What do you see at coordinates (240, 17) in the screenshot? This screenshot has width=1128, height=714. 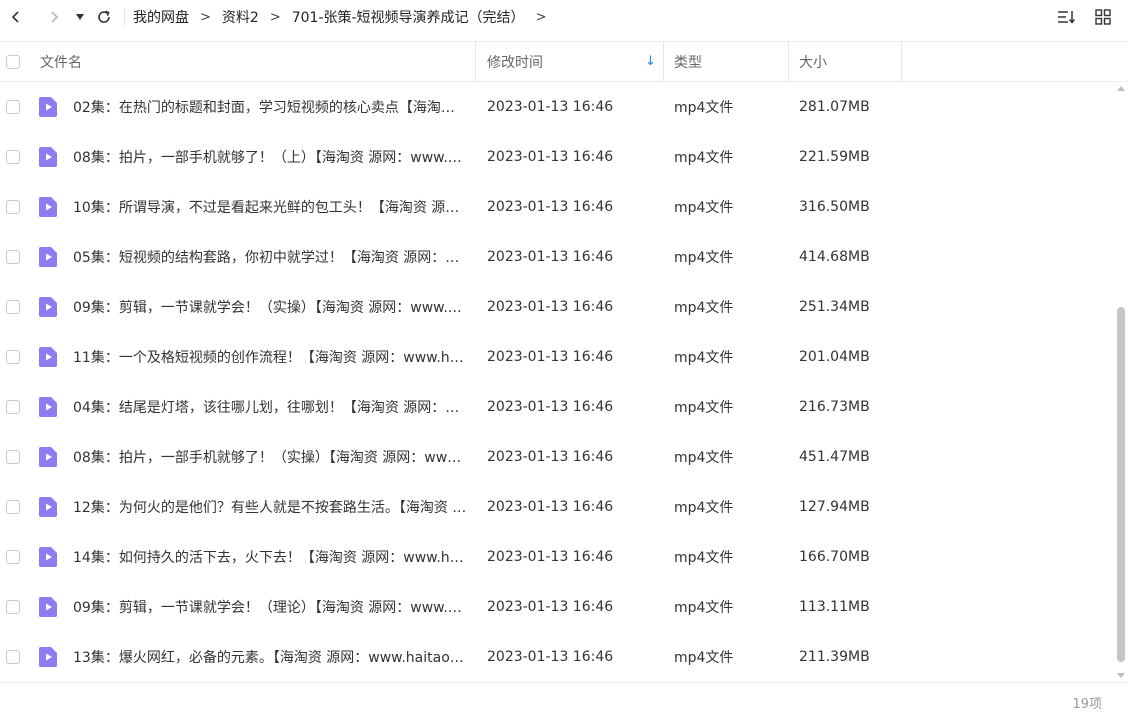 I see `breadcrumb-item-folder: 资料2` at bounding box center [240, 17].